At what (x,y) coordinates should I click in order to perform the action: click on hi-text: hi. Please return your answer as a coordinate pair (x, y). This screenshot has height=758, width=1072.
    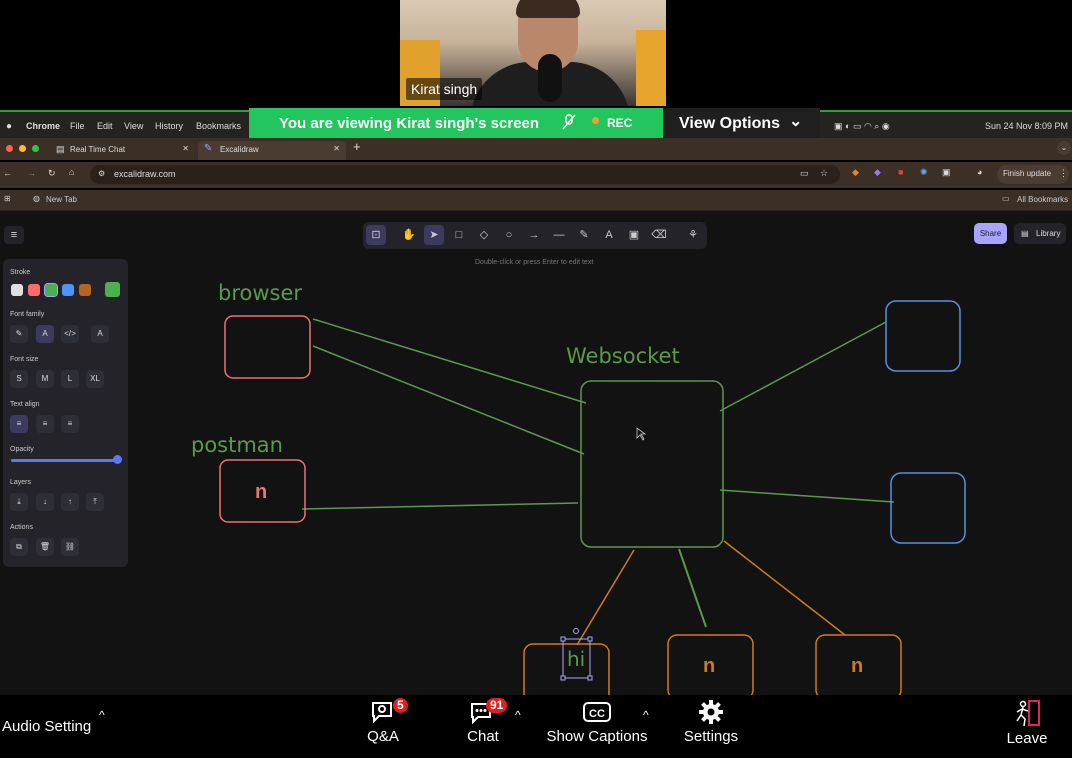
    Looking at the image, I should click on (576, 659).